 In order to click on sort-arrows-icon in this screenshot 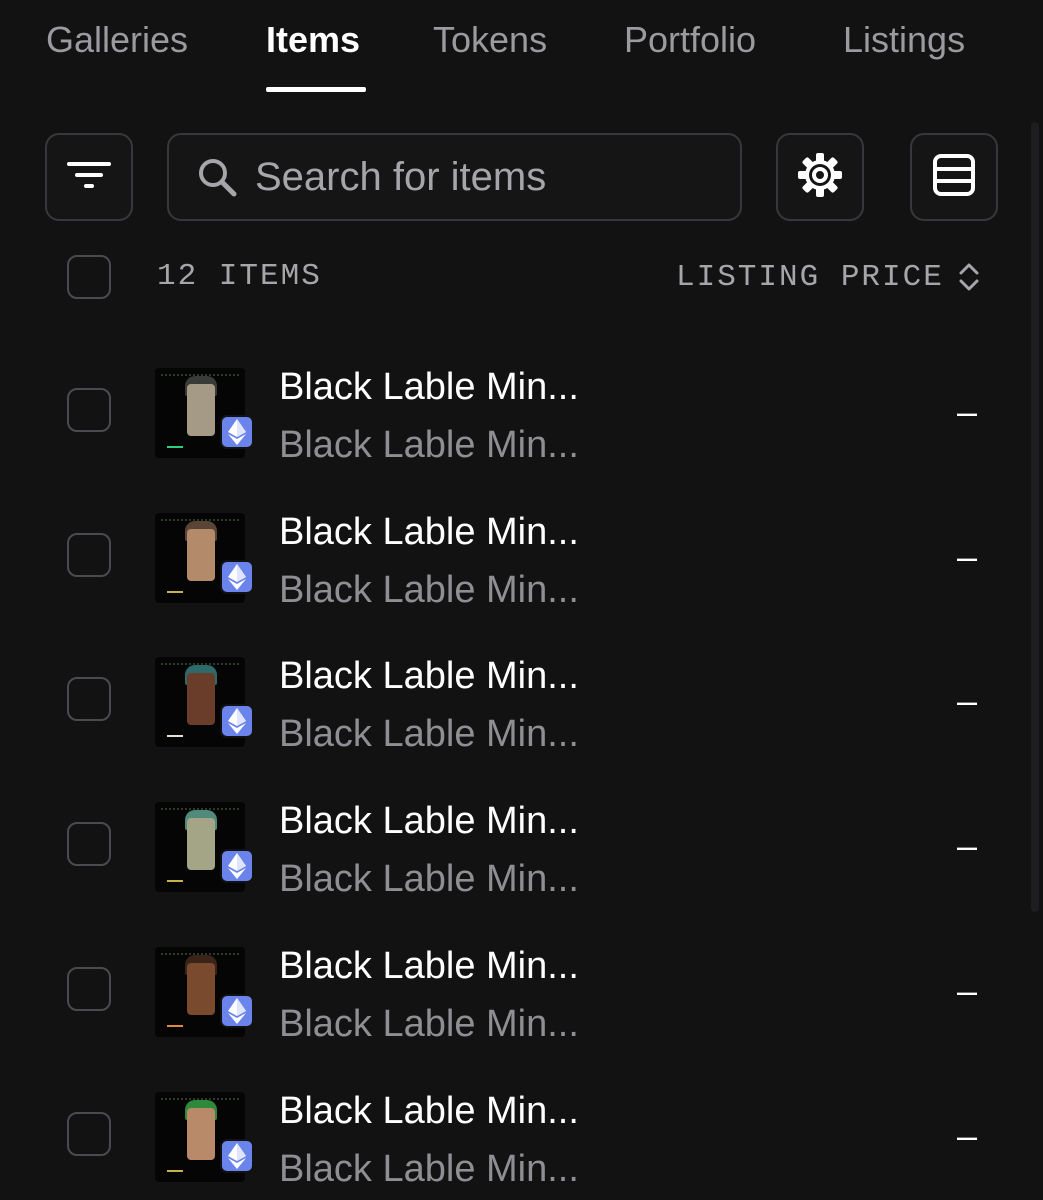, I will do `click(969, 277)`.